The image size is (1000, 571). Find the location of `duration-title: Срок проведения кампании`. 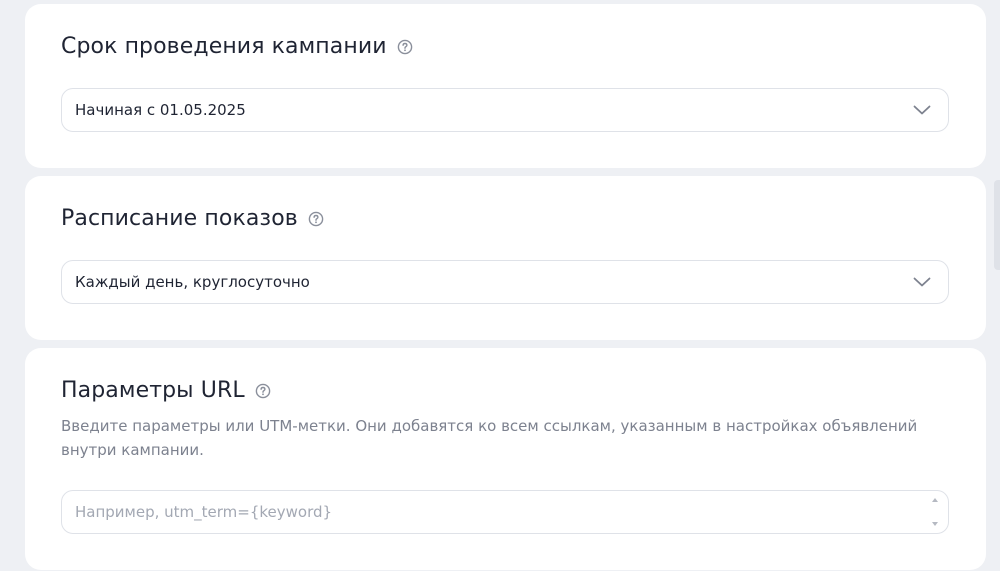

duration-title: Срок проведения кампании is located at coordinates (224, 46).